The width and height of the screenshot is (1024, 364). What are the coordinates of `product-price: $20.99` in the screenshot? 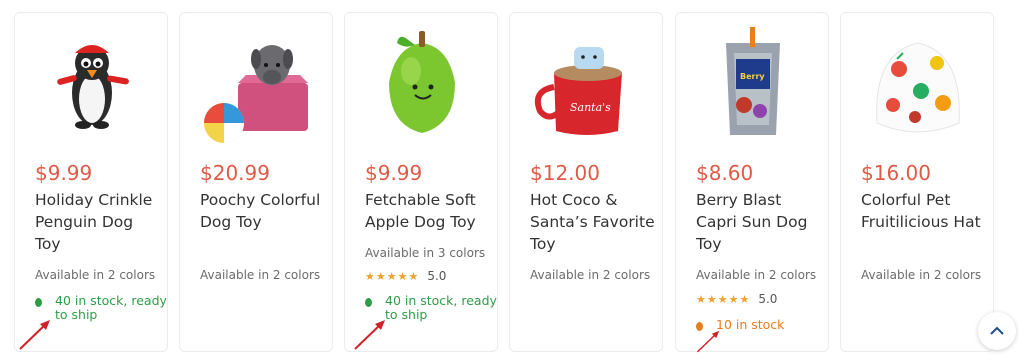 It's located at (235, 173).